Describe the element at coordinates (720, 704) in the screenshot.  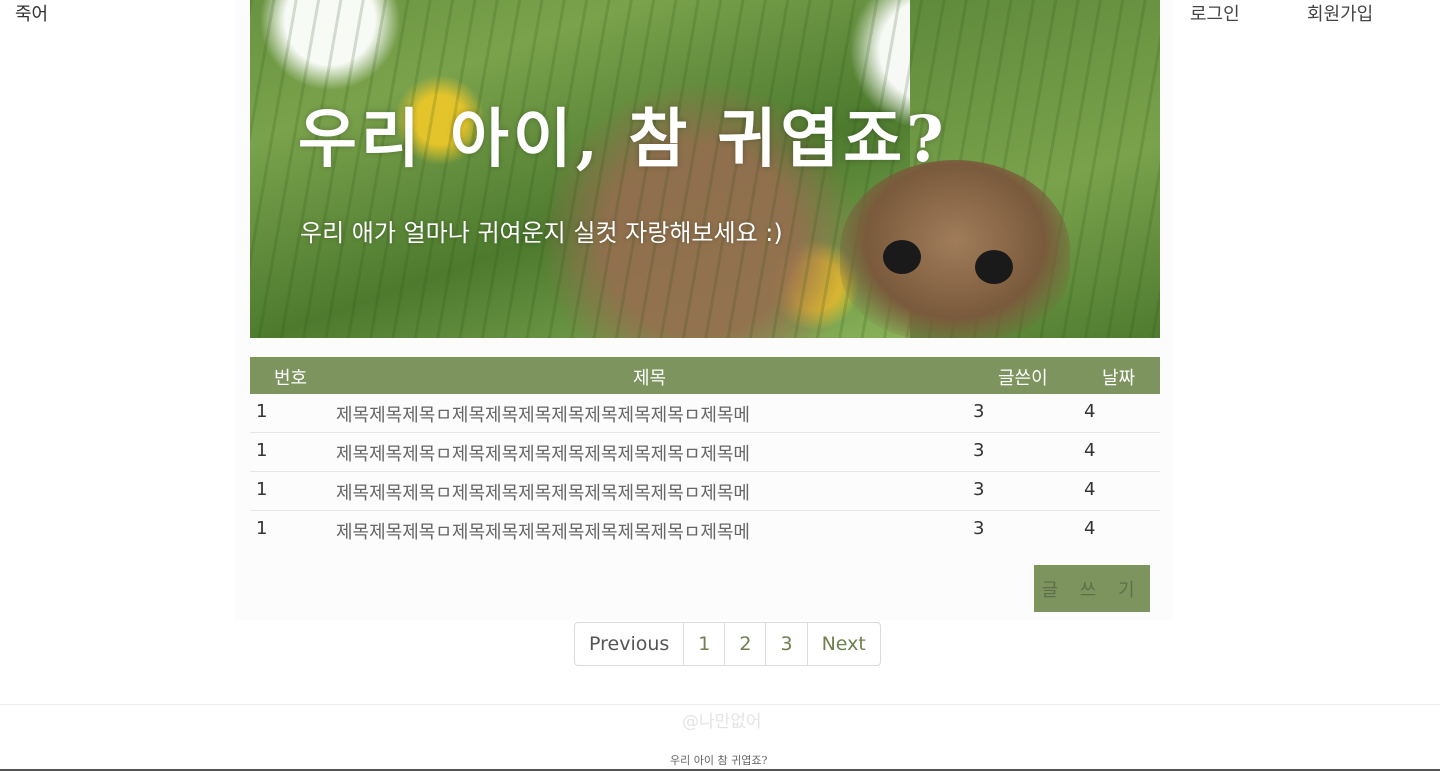
I see `footer-divider` at that location.